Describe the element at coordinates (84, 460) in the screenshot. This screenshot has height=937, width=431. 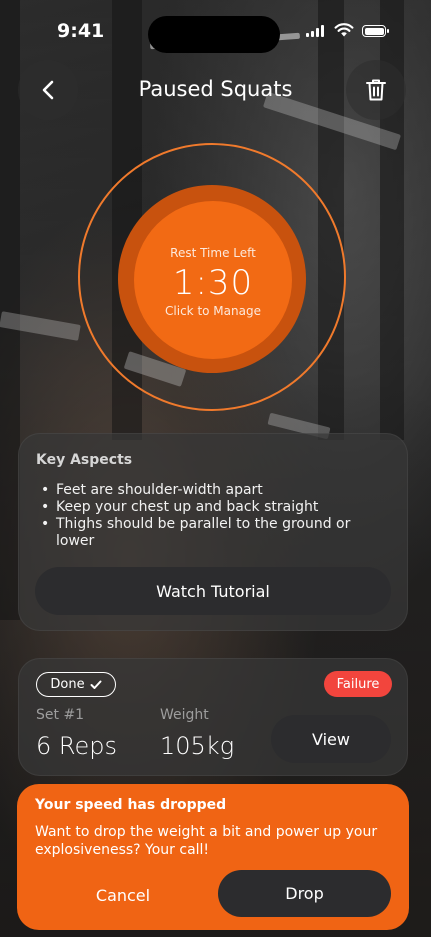
I see `key-aspects-title: Key Aspects` at that location.